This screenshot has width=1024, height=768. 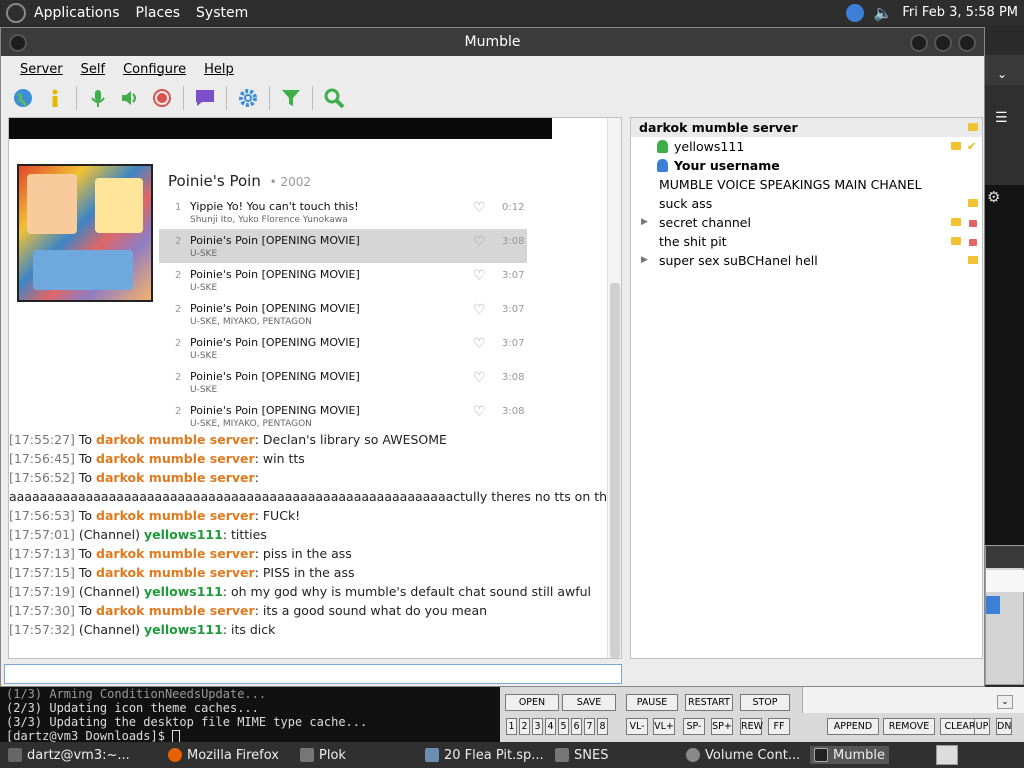 What do you see at coordinates (993, 197) in the screenshot?
I see `settings-icon: ⚙` at bounding box center [993, 197].